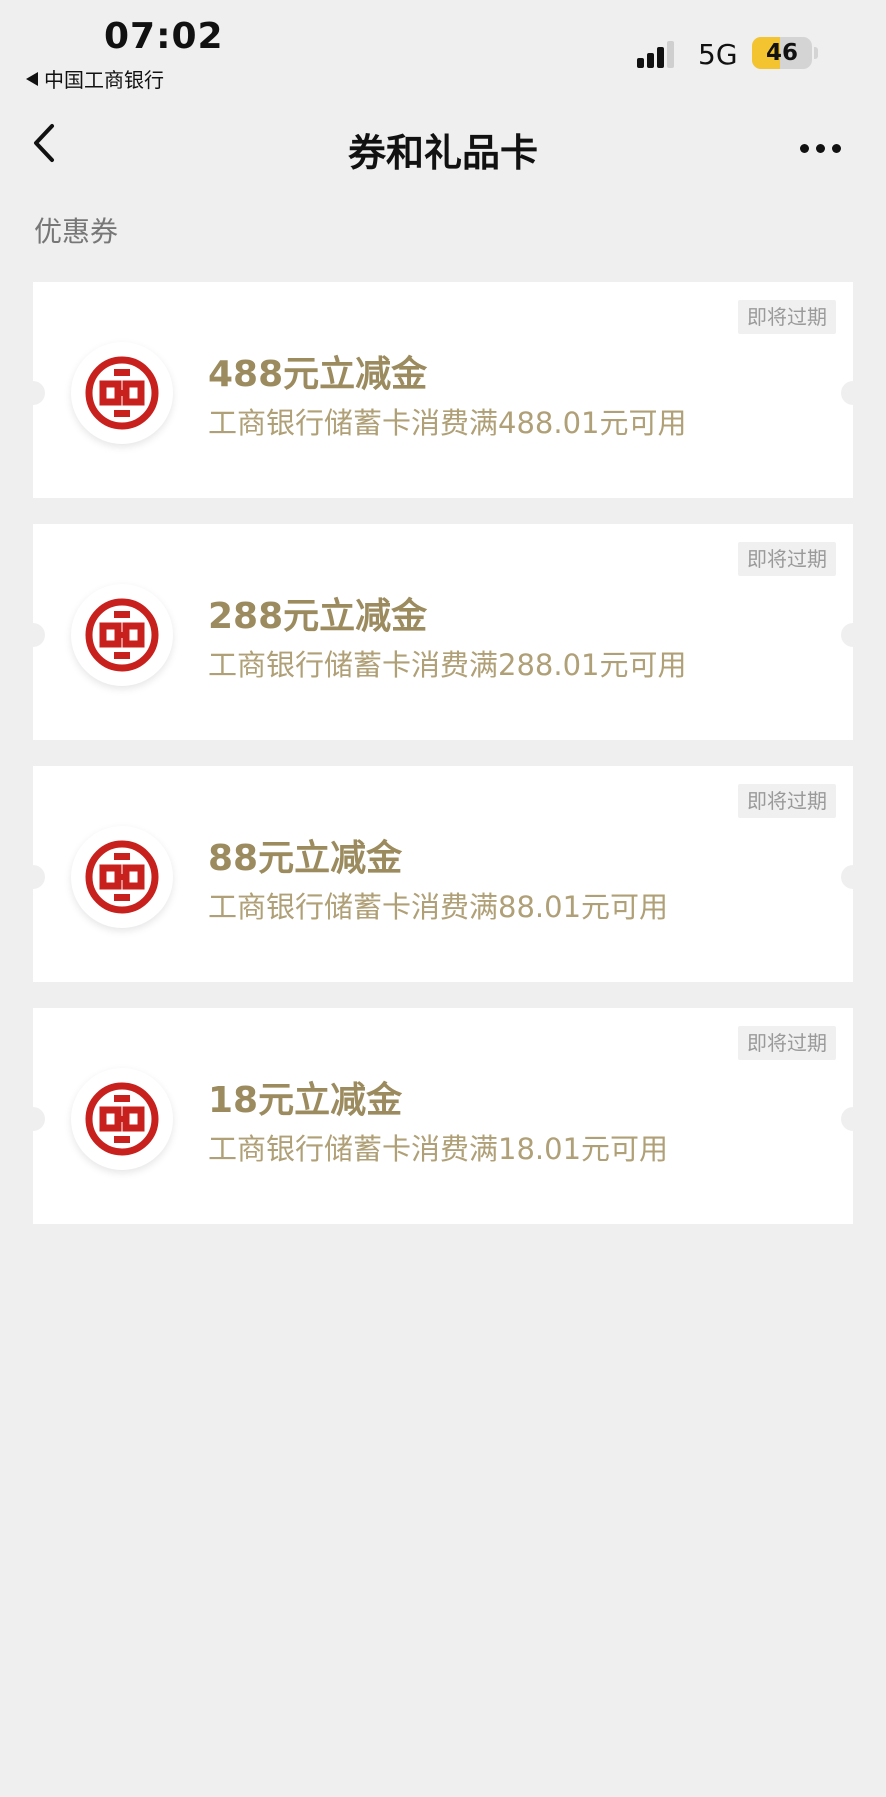 The height and width of the screenshot is (1797, 886). I want to click on coupon-description: 工商银行储蓄卡消费满488.01元可用, so click(447, 423).